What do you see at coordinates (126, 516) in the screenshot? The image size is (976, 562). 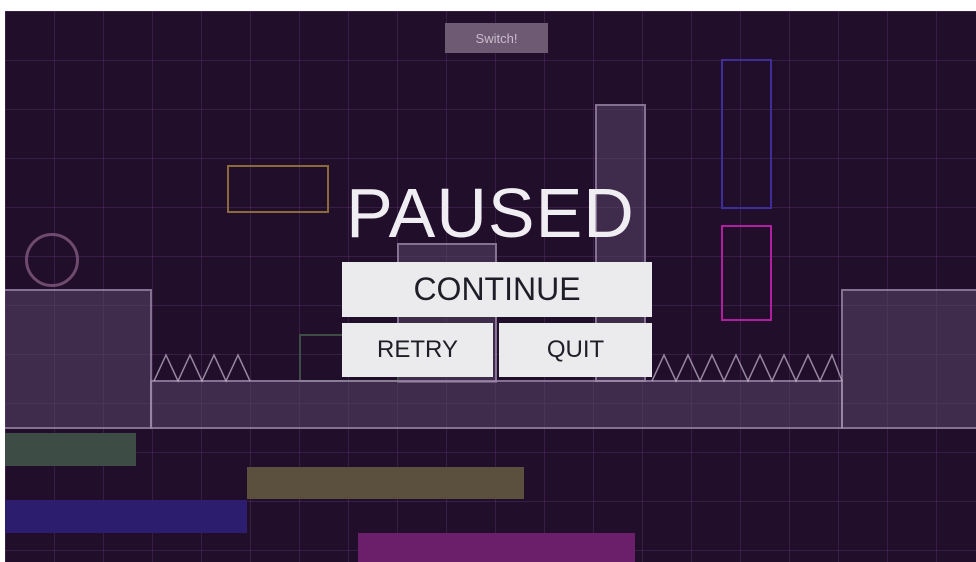 I see `blue-bar` at bounding box center [126, 516].